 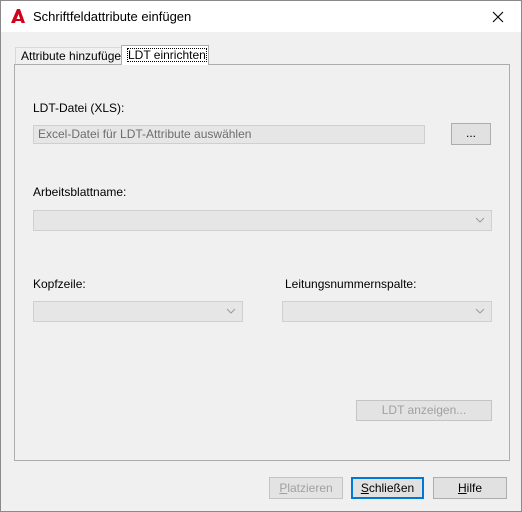 I want to click on ldt-file-input: Excel-Datei für LDT-Attribute auswählen, so click(x=229, y=134).